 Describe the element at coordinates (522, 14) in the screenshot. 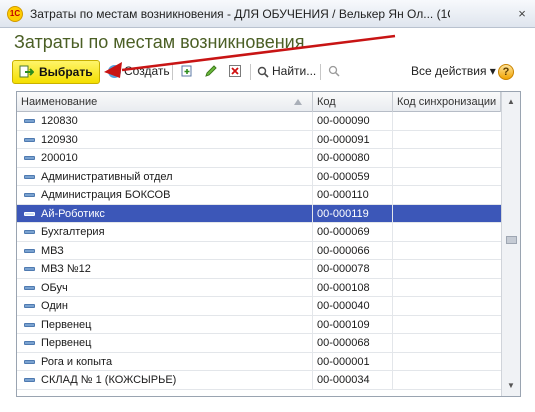

I see `close-button: ×` at that location.